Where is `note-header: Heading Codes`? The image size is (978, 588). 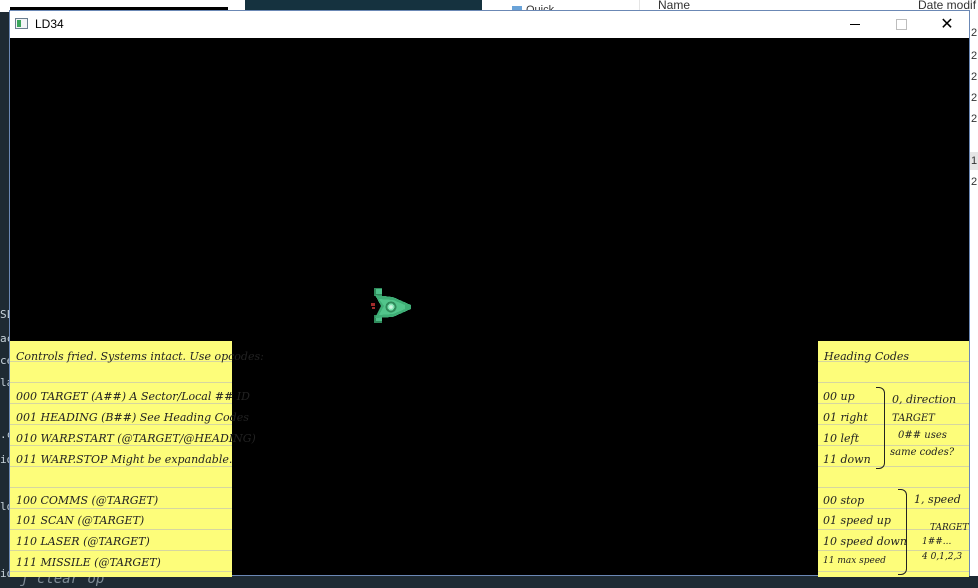
note-header: Heading Codes is located at coordinates (867, 356).